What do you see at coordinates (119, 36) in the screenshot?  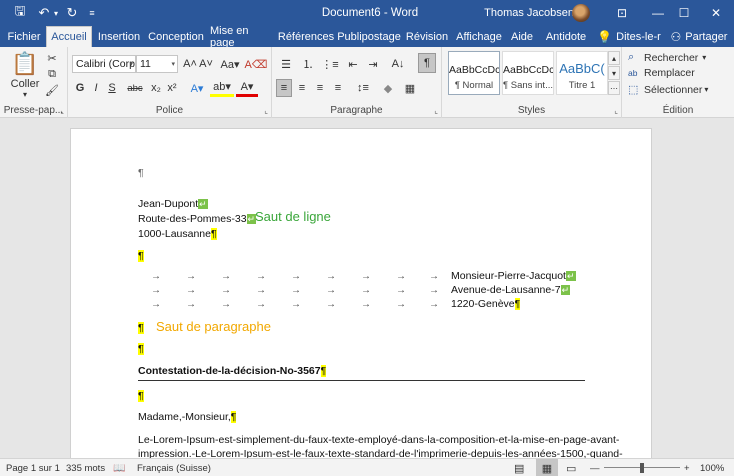 I see `tab-insertion: Insertion` at bounding box center [119, 36].